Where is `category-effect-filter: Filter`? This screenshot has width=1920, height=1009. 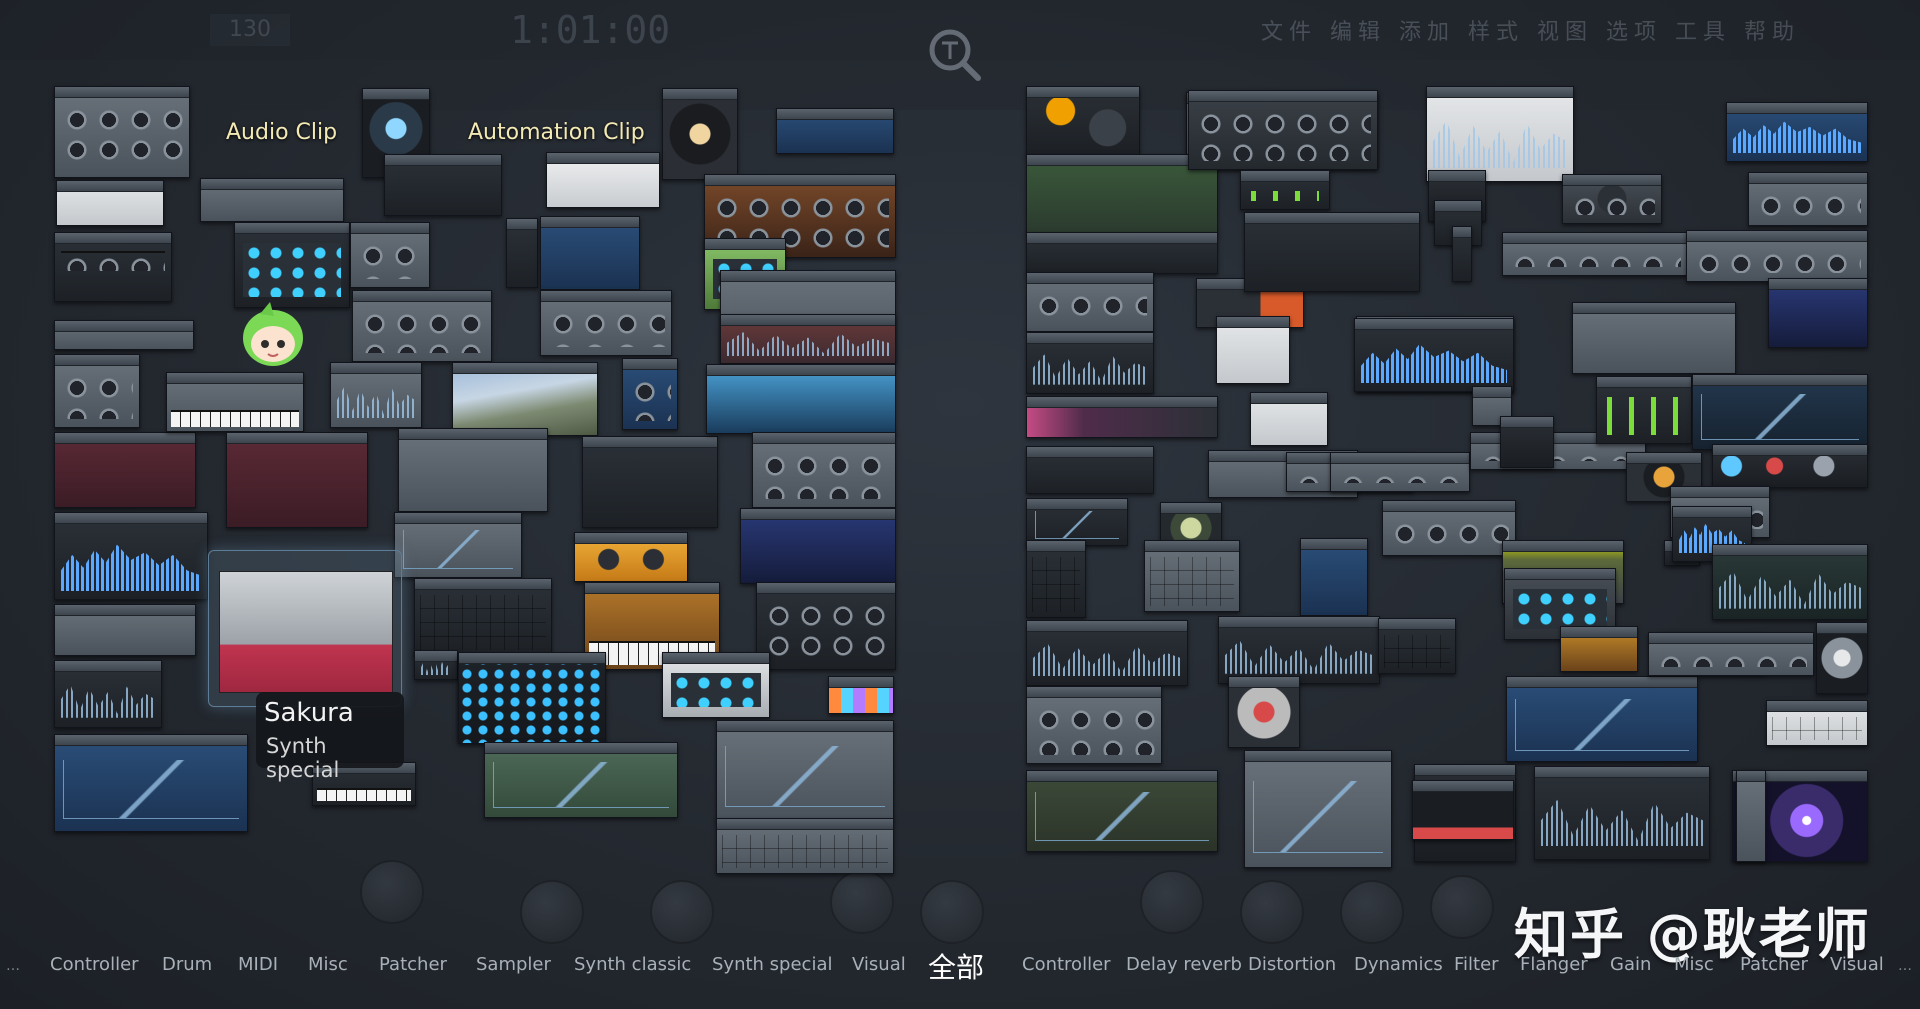 category-effect-filter: Filter is located at coordinates (1476, 964).